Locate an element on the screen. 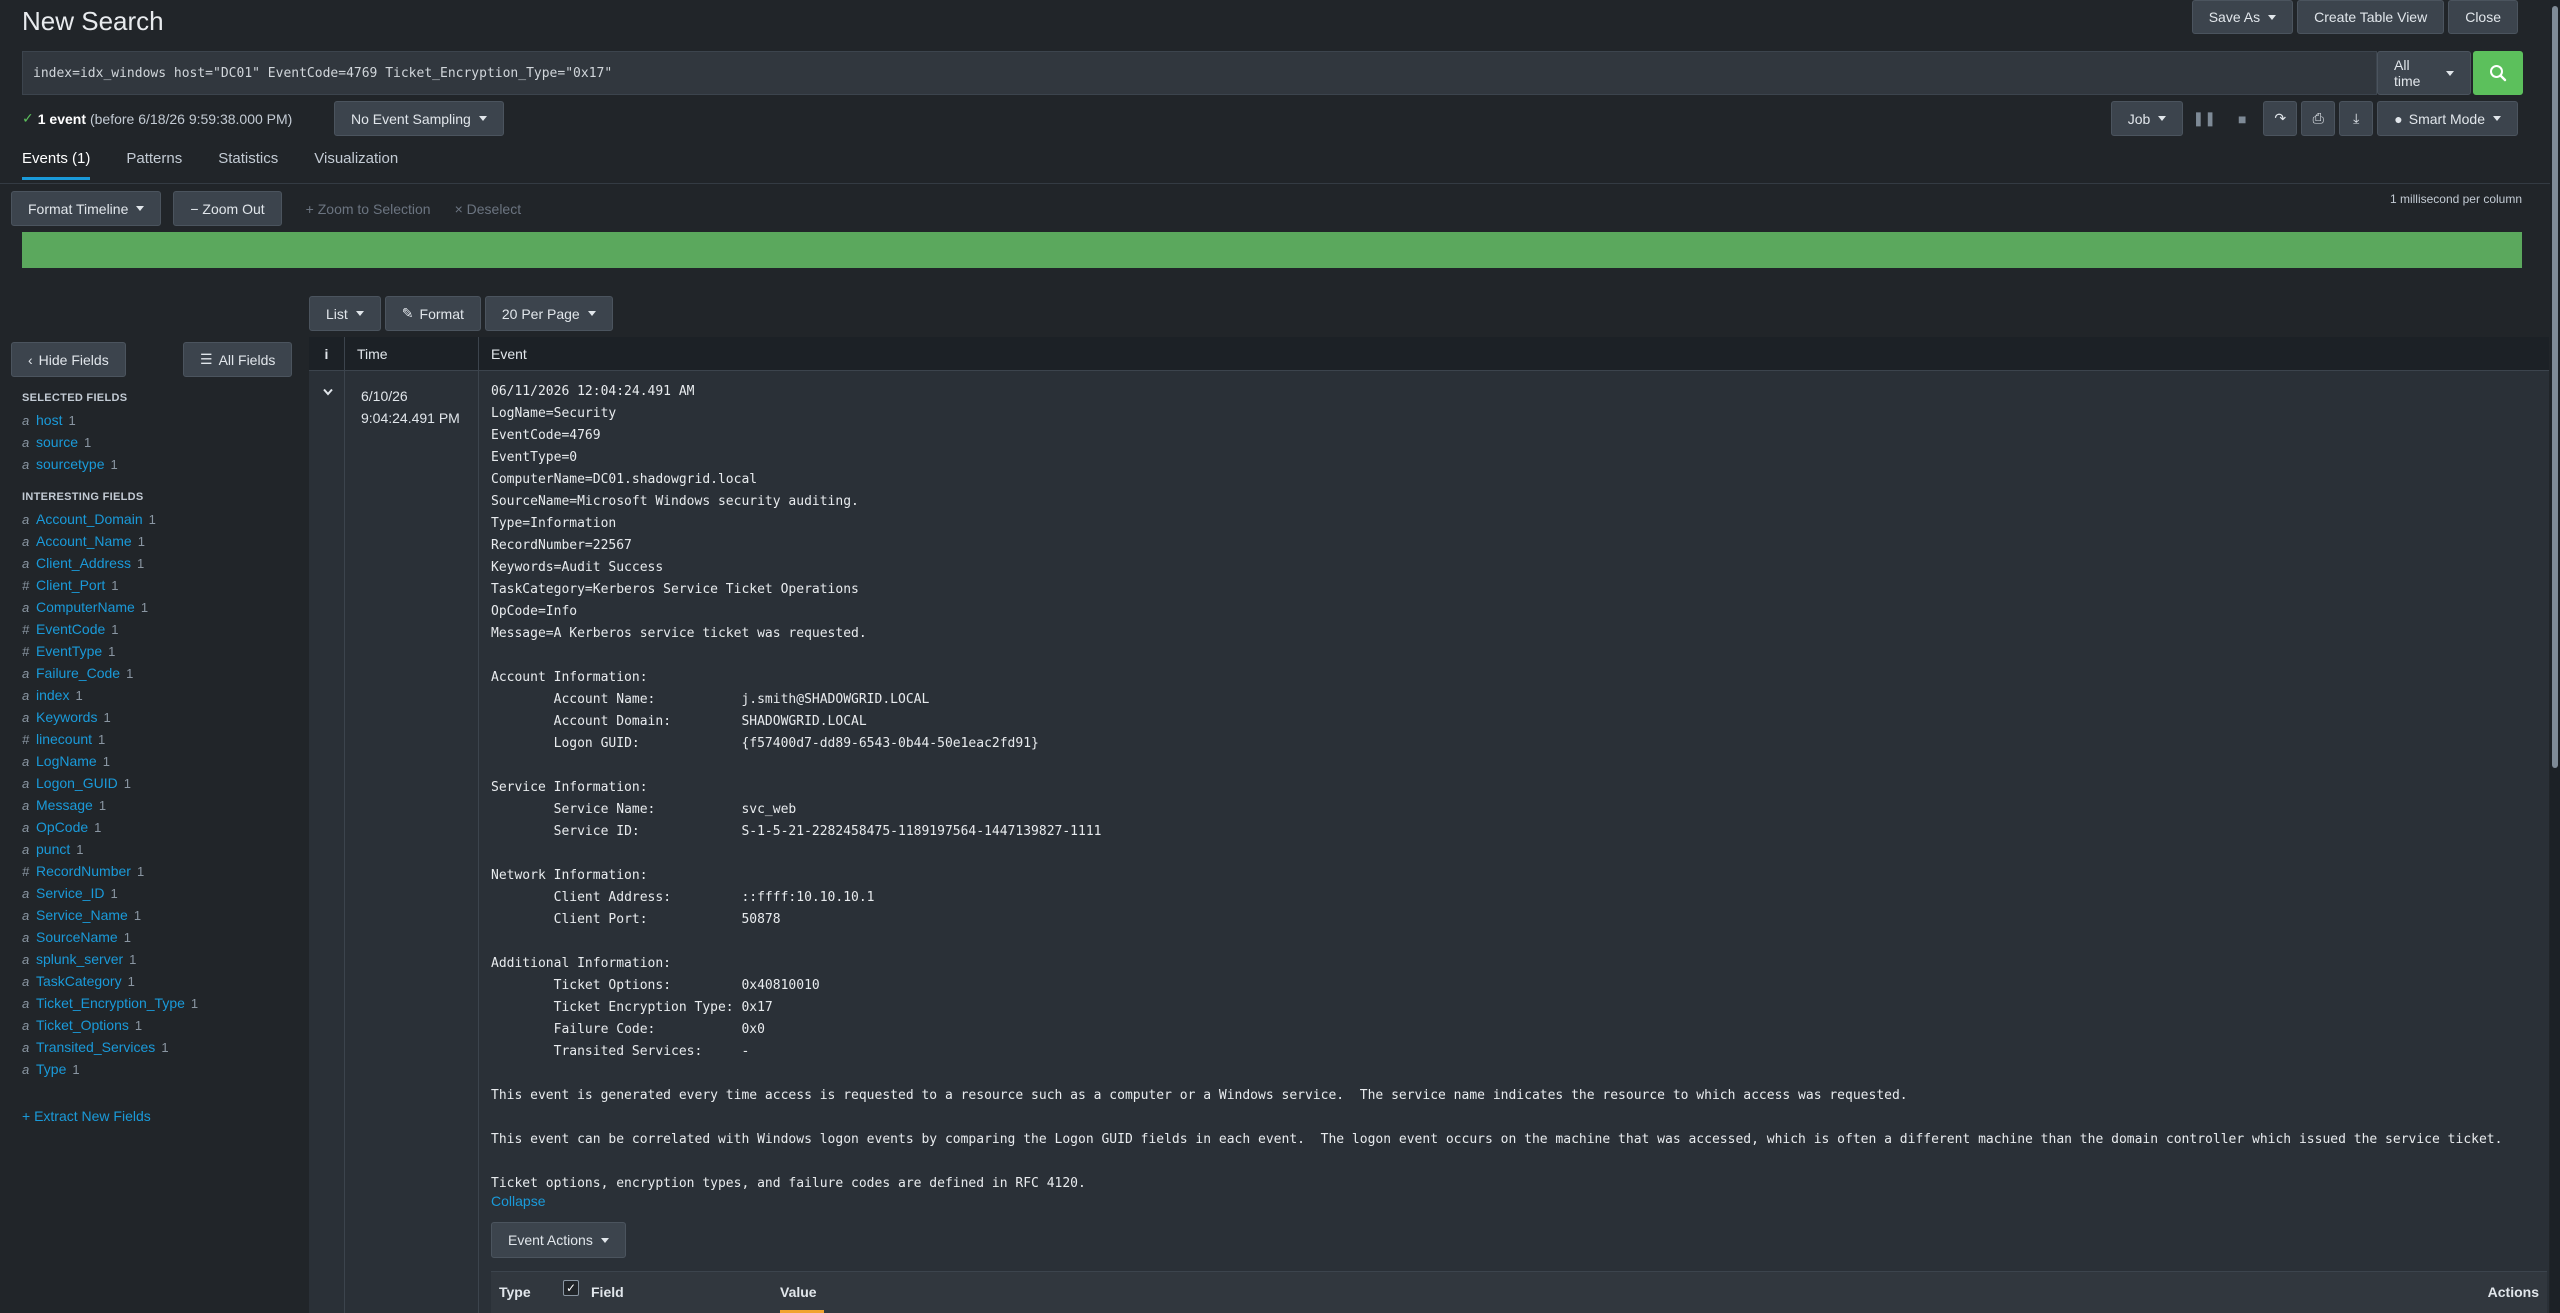 Image resolution: width=2560 pixels, height=1313 pixels. field-item: a Service_ID 1 is located at coordinates (162, 893).